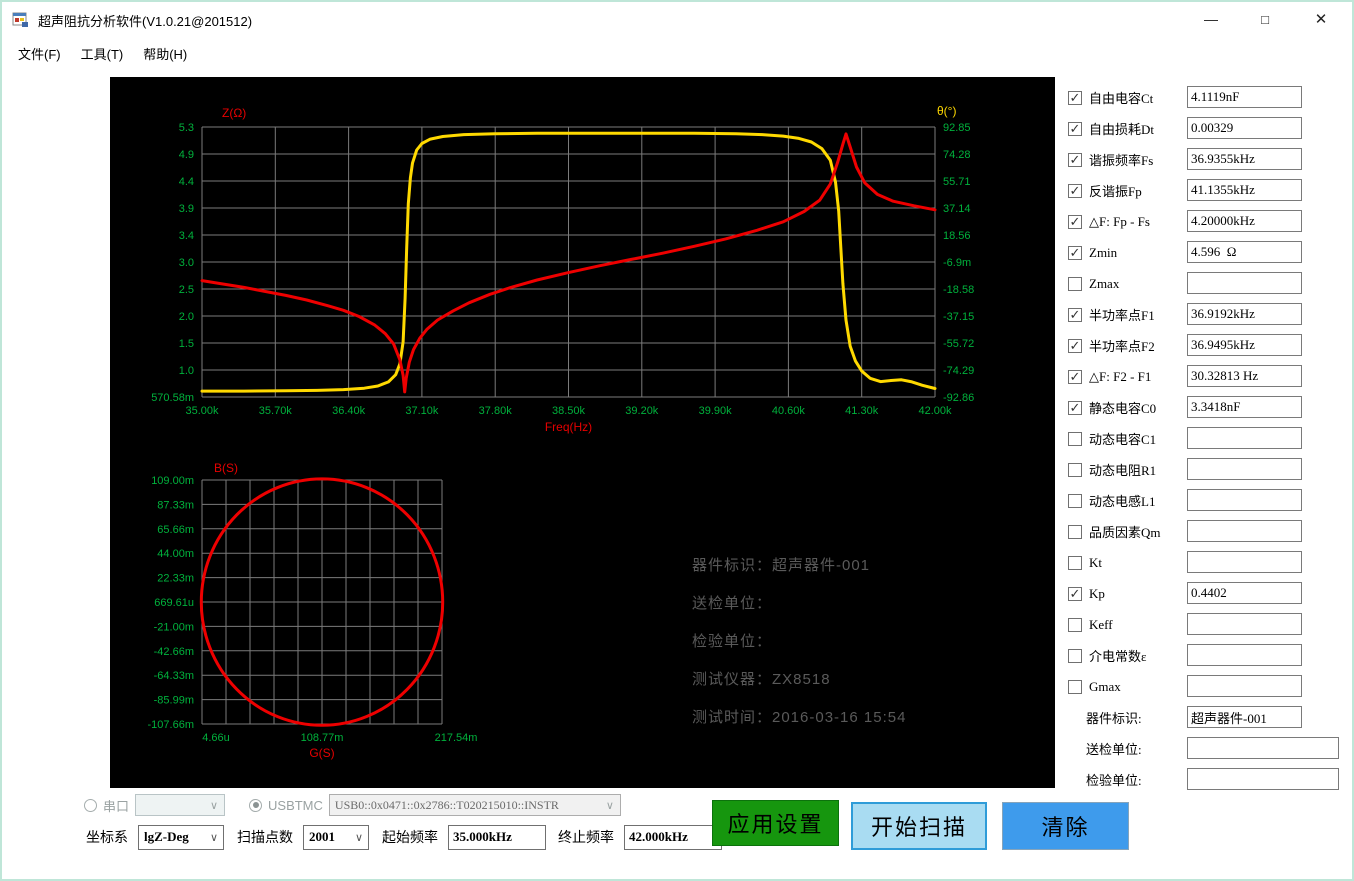  I want to click on device-info-line: 测试时间：2016-03-16 15:54, so click(799, 717).